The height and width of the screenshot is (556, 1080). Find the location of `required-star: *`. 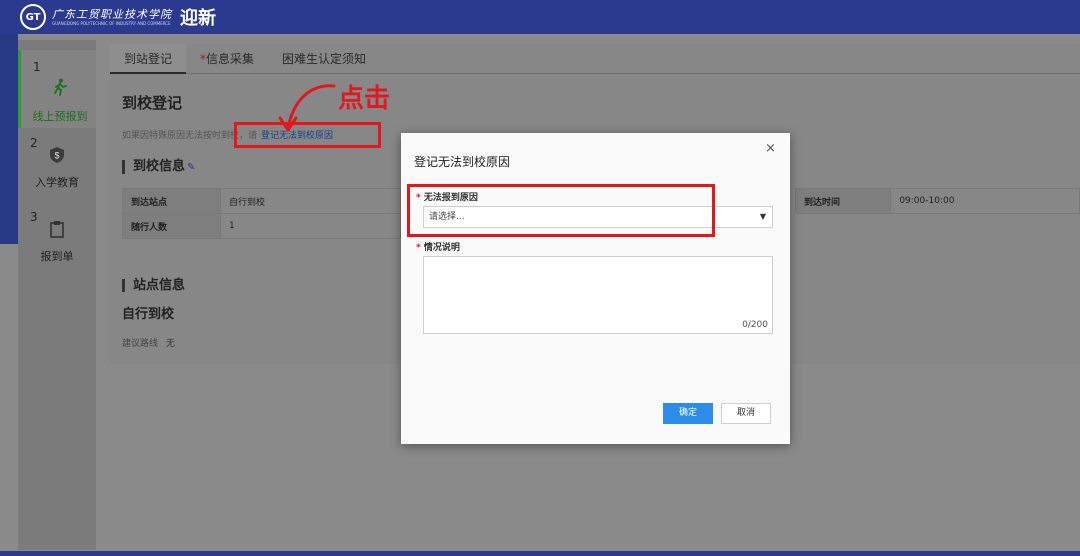

required-star: * is located at coordinates (418, 248).